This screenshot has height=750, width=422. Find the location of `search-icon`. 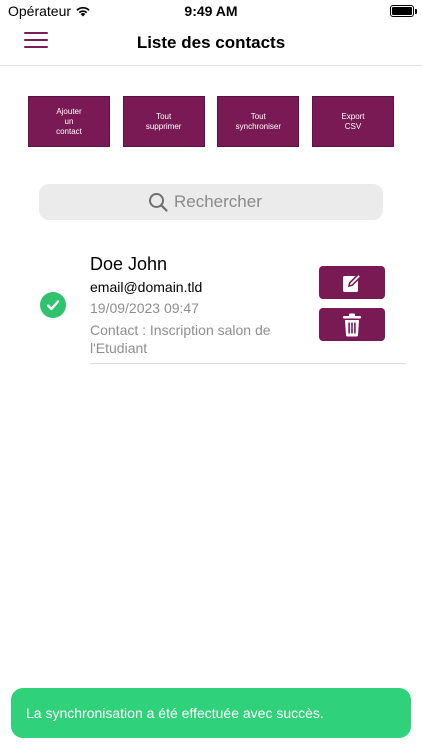

search-icon is located at coordinates (158, 202).